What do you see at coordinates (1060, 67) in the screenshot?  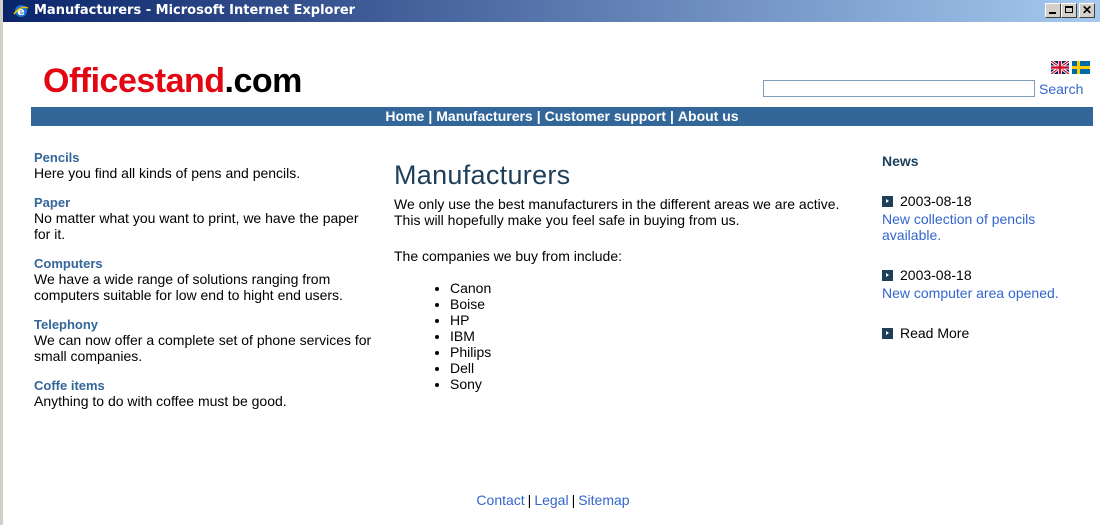 I see `en-flag-icon` at bounding box center [1060, 67].